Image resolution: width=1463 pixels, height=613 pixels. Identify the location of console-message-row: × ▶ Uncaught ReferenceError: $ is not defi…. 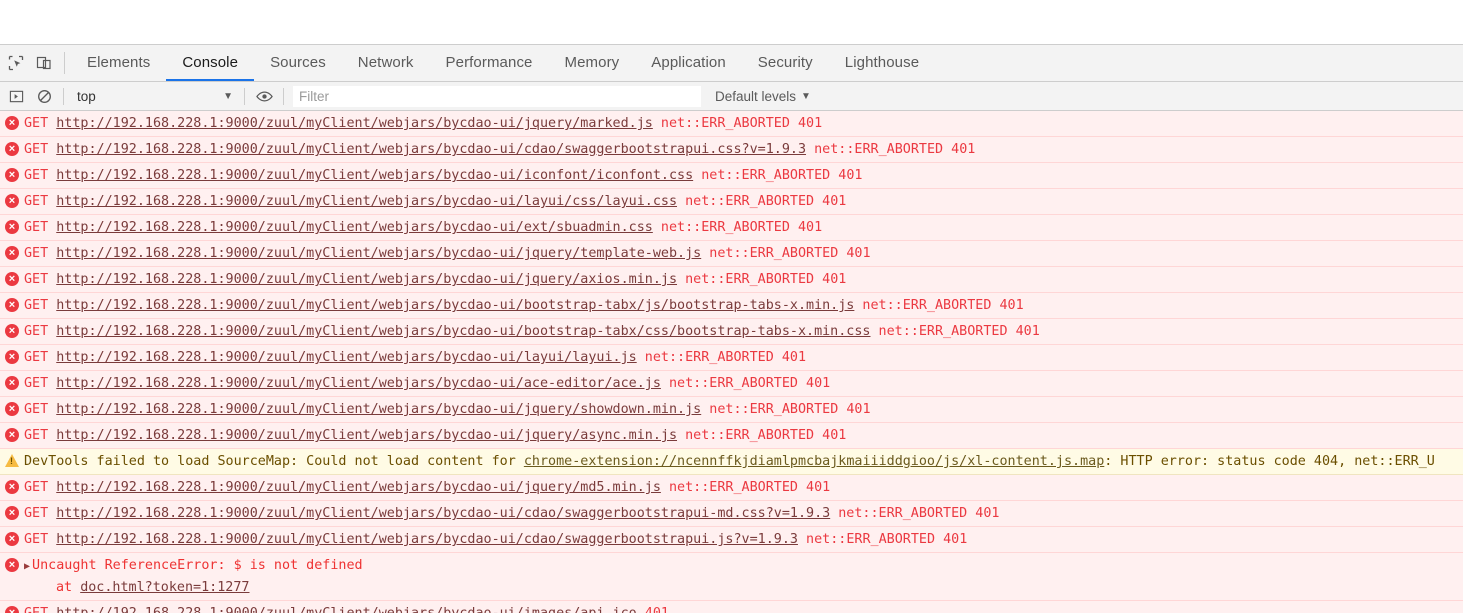
(731, 577).